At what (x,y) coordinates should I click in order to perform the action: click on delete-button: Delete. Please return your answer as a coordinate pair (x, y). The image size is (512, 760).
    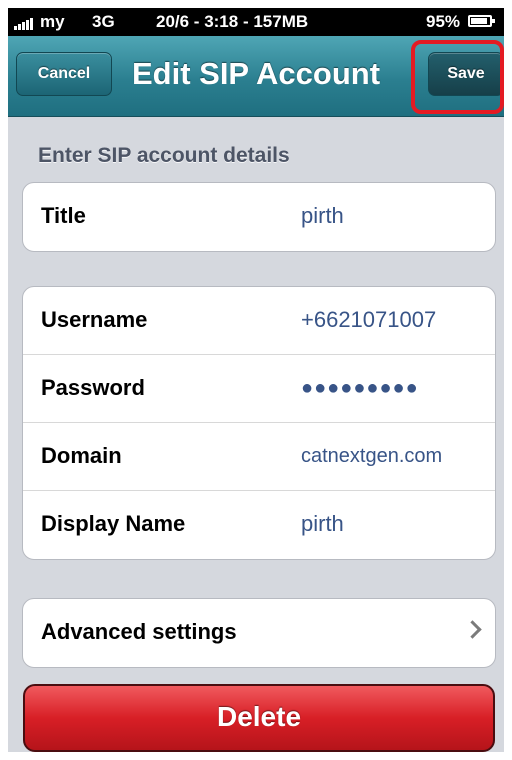
    Looking at the image, I should click on (259, 718).